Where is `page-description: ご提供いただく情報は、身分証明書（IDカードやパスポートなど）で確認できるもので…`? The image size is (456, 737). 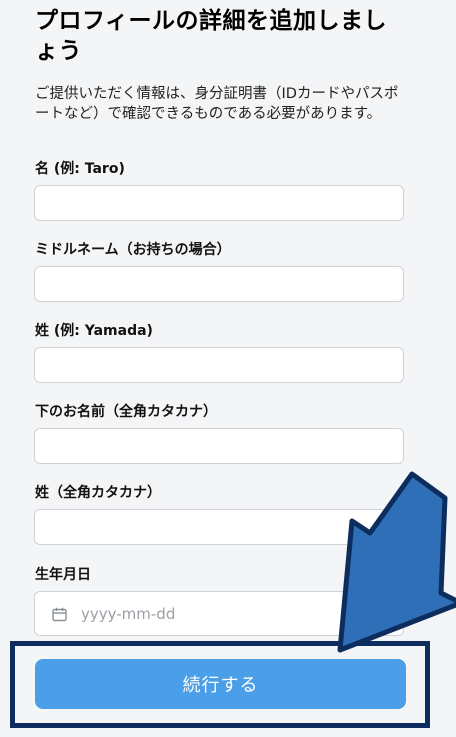 page-description: ご提供いただく情報は、身分証明書（IDカードやパスポートなど）で確認できるもので… is located at coordinates (217, 104).